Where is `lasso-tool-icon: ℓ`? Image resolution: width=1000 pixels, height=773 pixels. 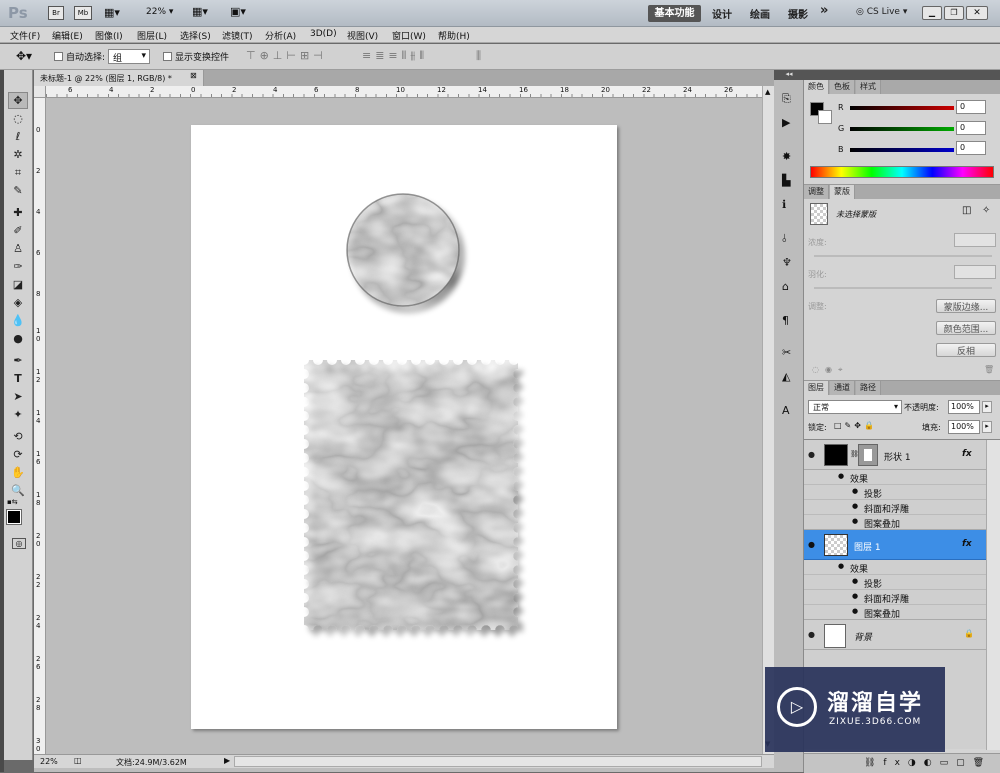 lasso-tool-icon: ℓ is located at coordinates (18, 136).